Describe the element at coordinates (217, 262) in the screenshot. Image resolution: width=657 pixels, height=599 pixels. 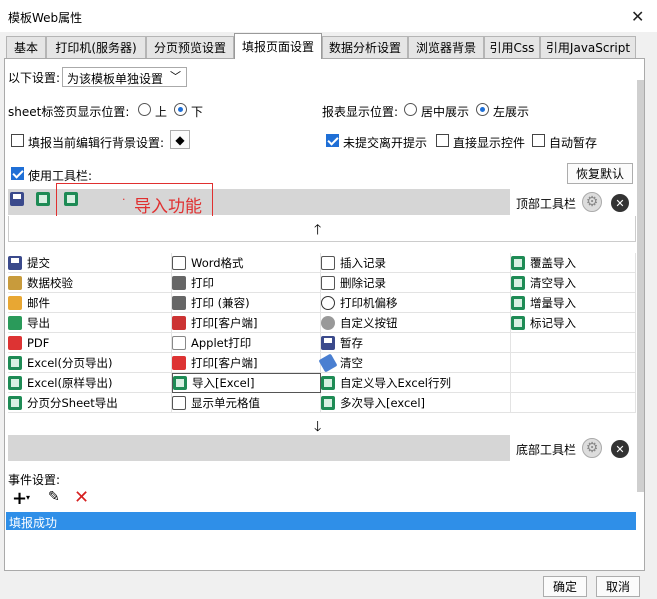
I see `toolbar-option-label: Word格式` at that location.